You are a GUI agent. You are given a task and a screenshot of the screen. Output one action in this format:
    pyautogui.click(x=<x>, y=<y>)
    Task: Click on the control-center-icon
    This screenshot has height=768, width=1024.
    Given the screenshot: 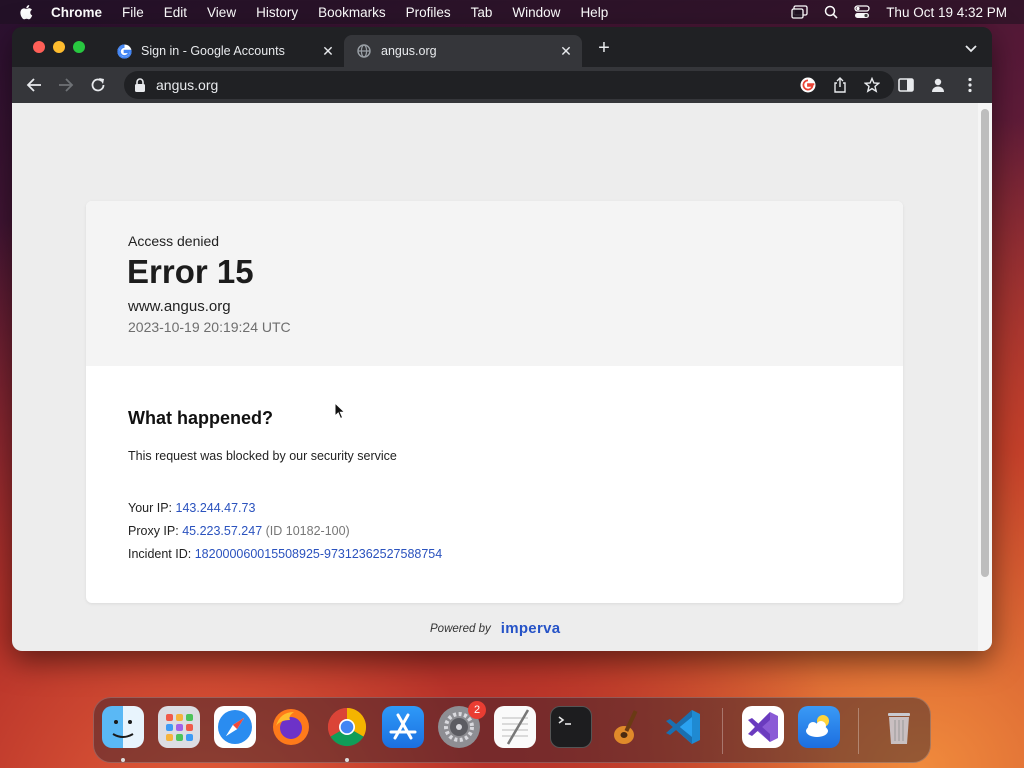 What is the action you would take?
    pyautogui.click(x=862, y=12)
    